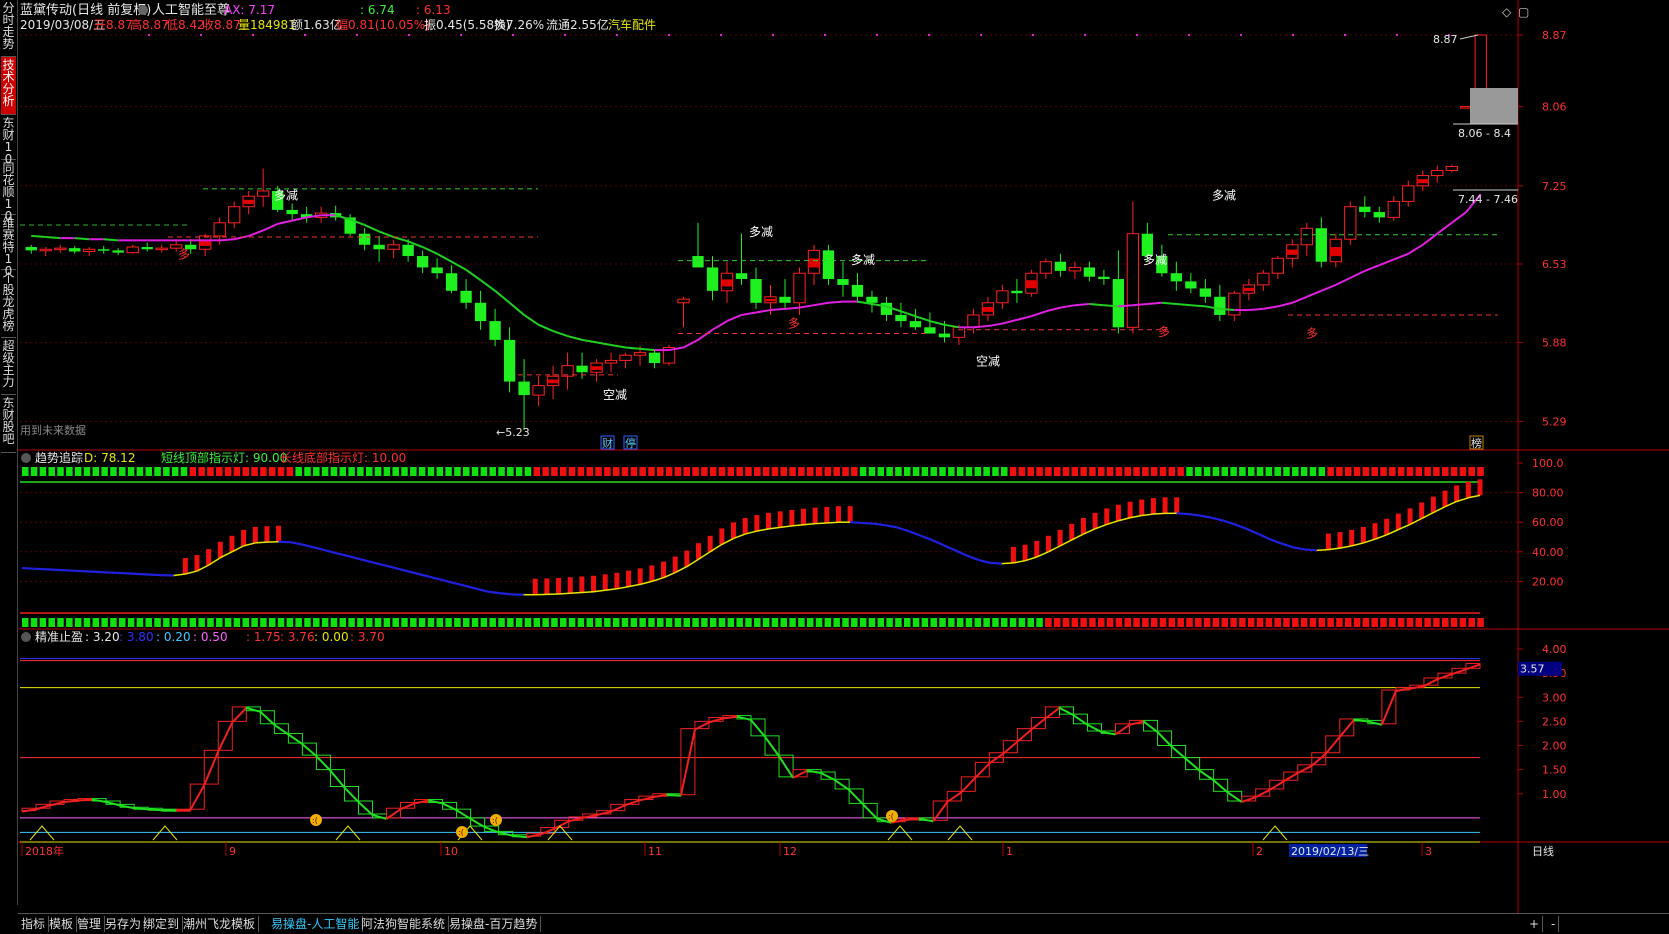 The height and width of the screenshot is (934, 1669). Describe the element at coordinates (61, 924) in the screenshot. I see `bottom-btn-1: 模板` at that location.